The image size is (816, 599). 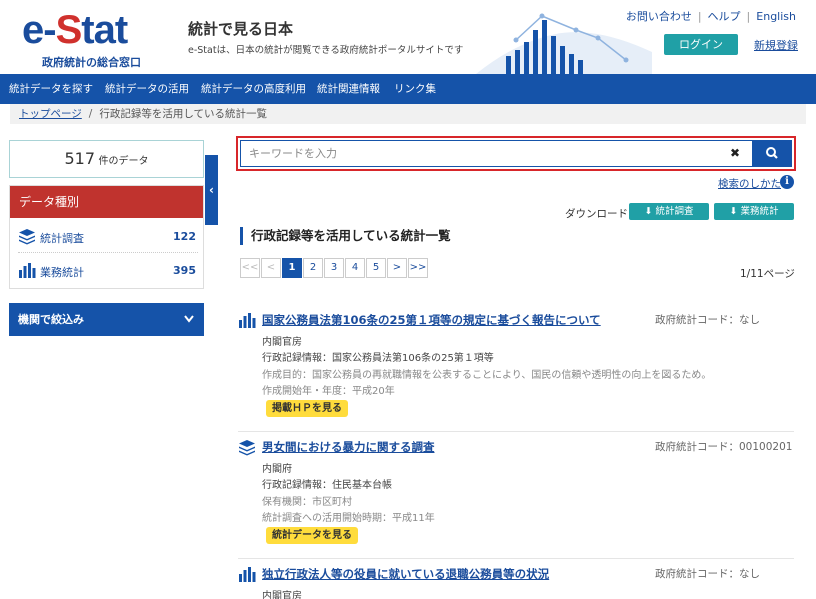 What do you see at coordinates (776, 45) in the screenshot?
I see `register-link: 新規登録` at bounding box center [776, 45].